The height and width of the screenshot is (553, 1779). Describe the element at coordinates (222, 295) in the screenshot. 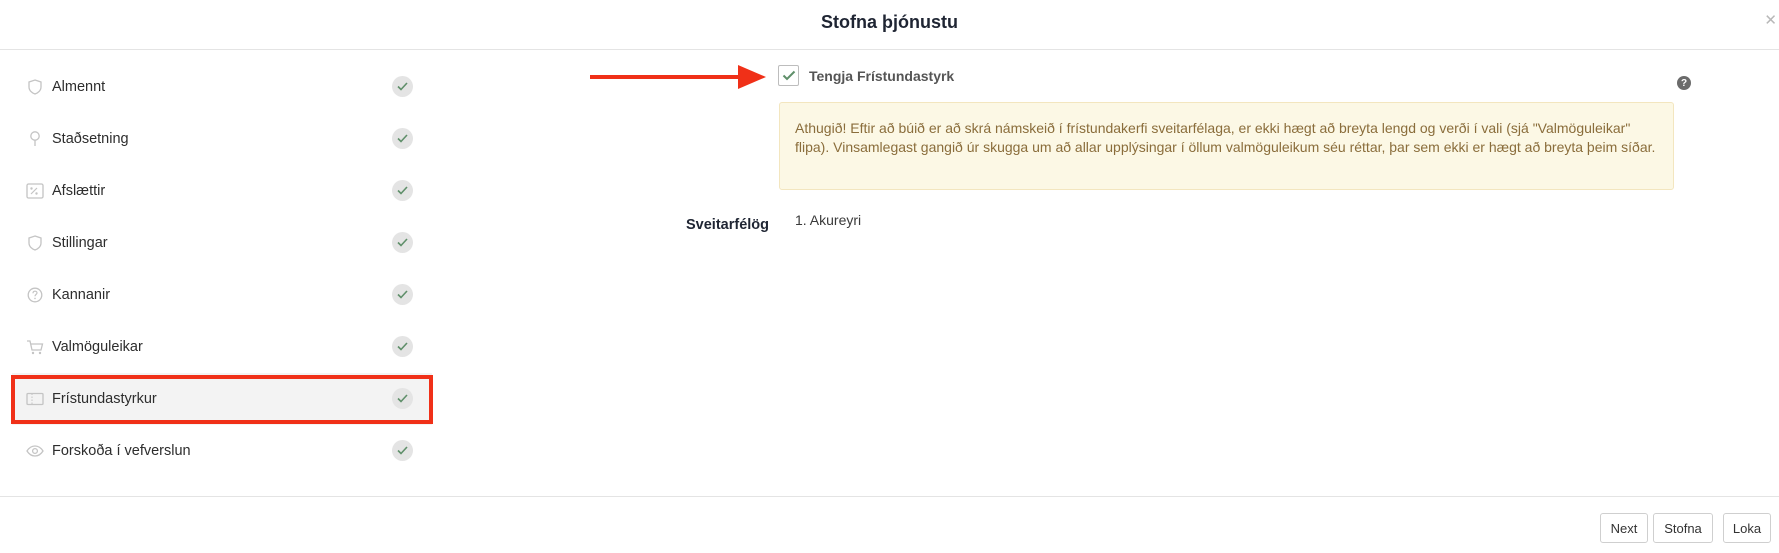

I see `sidebar-item-kannanir: Kannanir` at that location.